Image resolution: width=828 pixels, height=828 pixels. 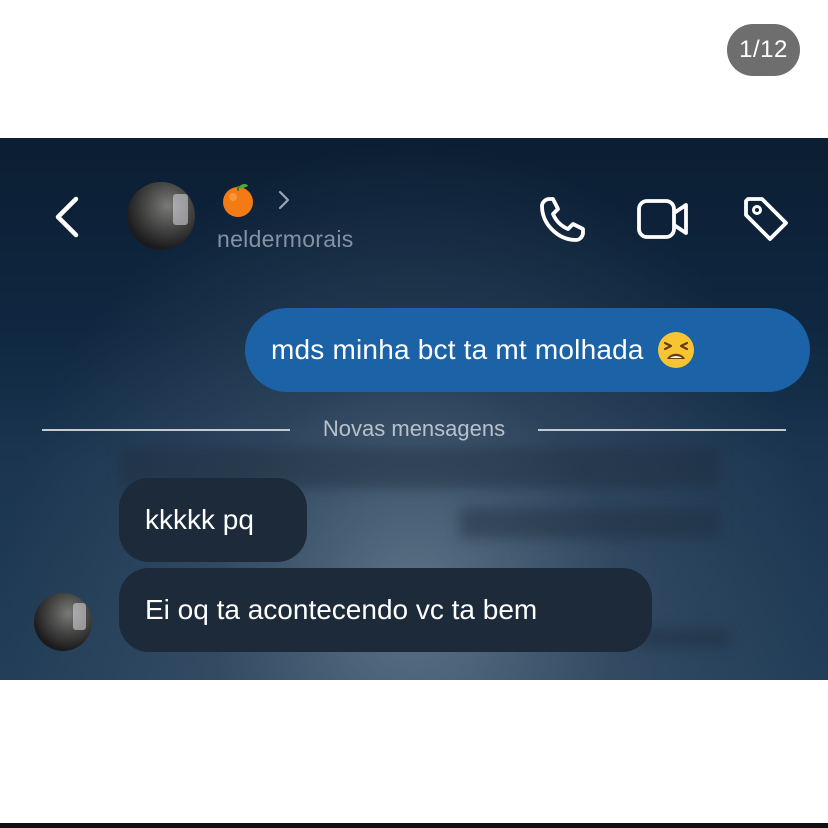 I want to click on tag-icon, so click(x=766, y=219).